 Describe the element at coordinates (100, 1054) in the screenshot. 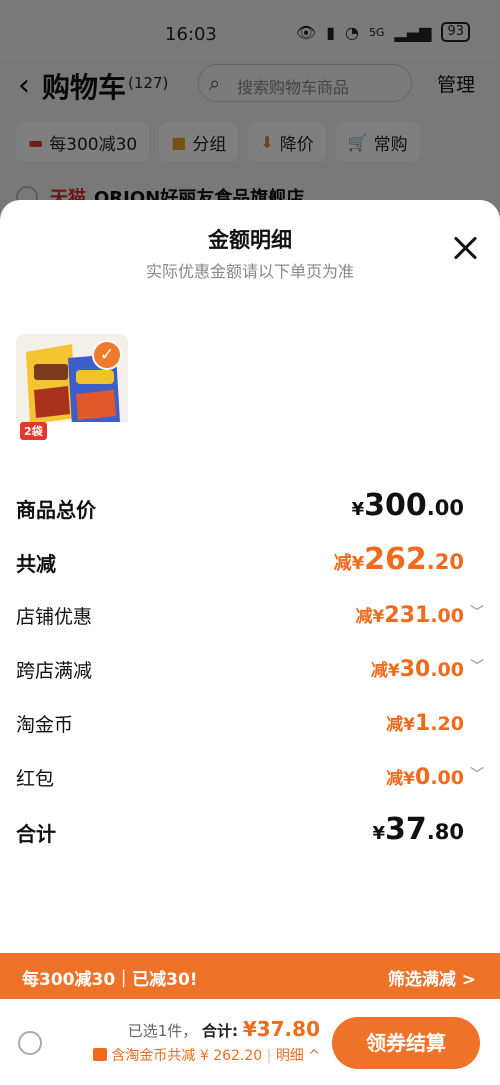

I see `coin-bag-icon` at that location.